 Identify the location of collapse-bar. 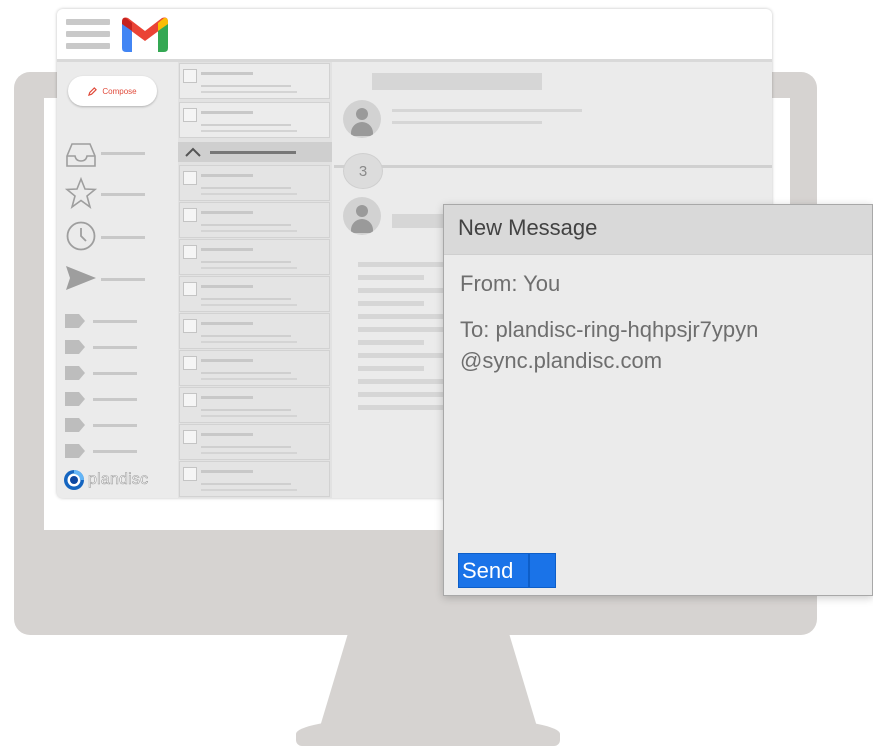
(255, 152).